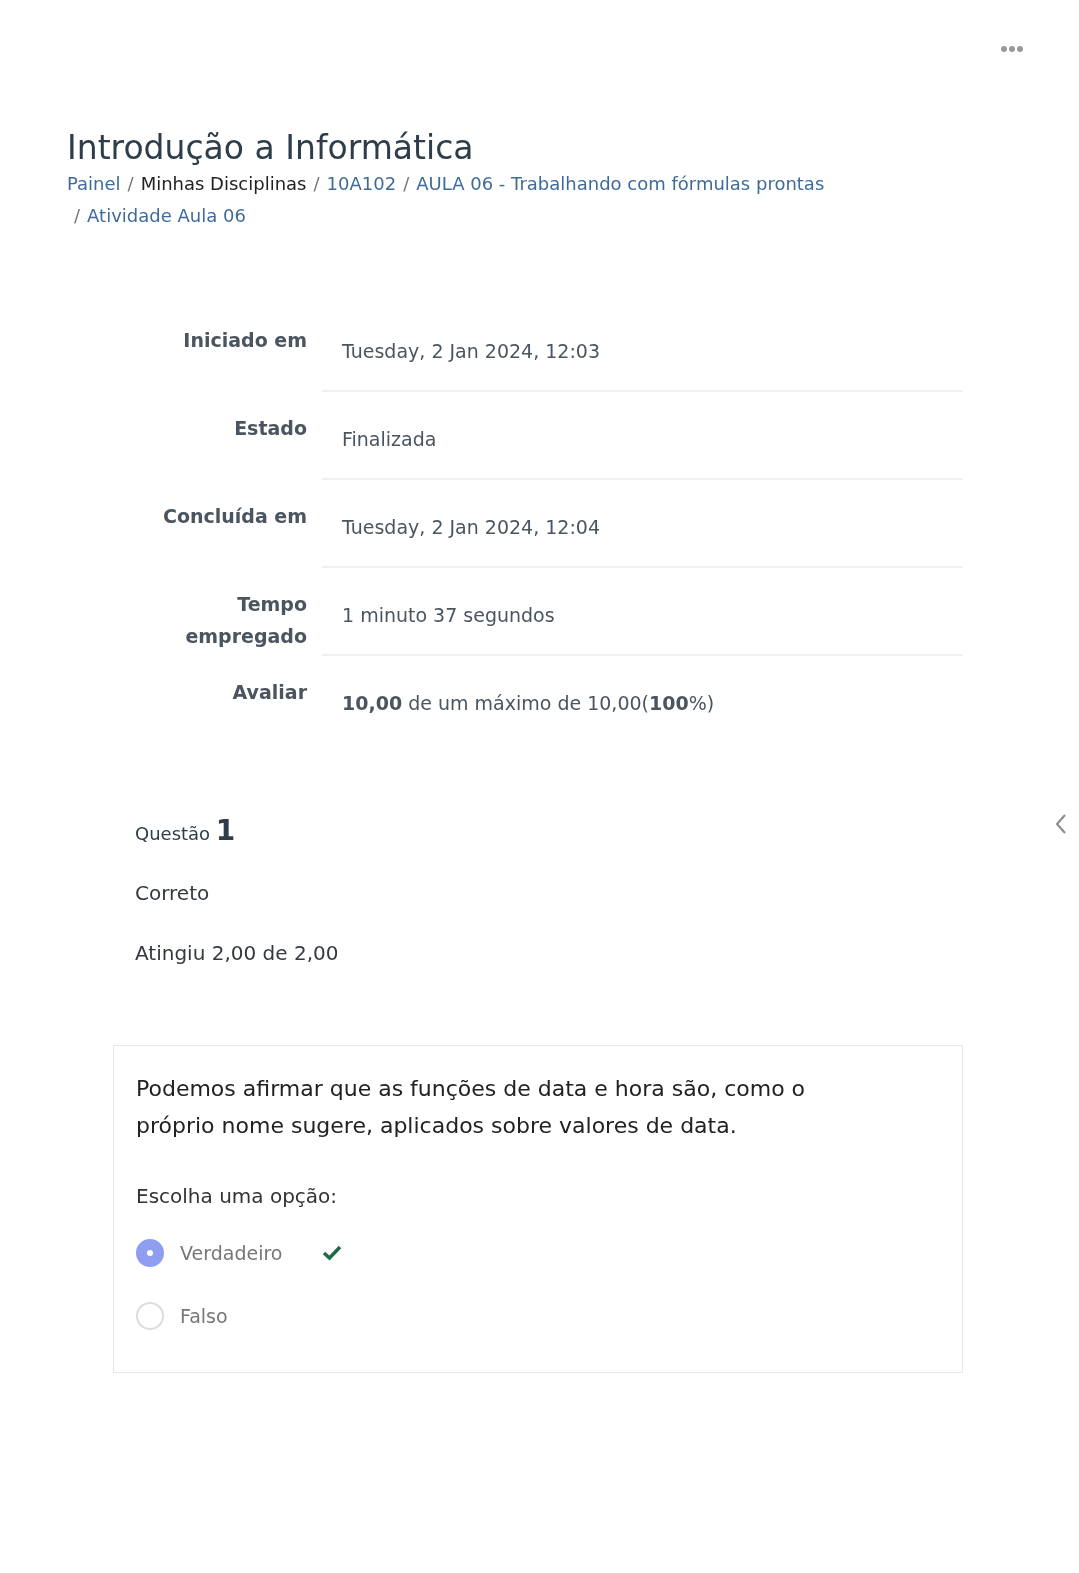  Describe the element at coordinates (245, 620) in the screenshot. I see `summary-label: Tempo empregado` at that location.